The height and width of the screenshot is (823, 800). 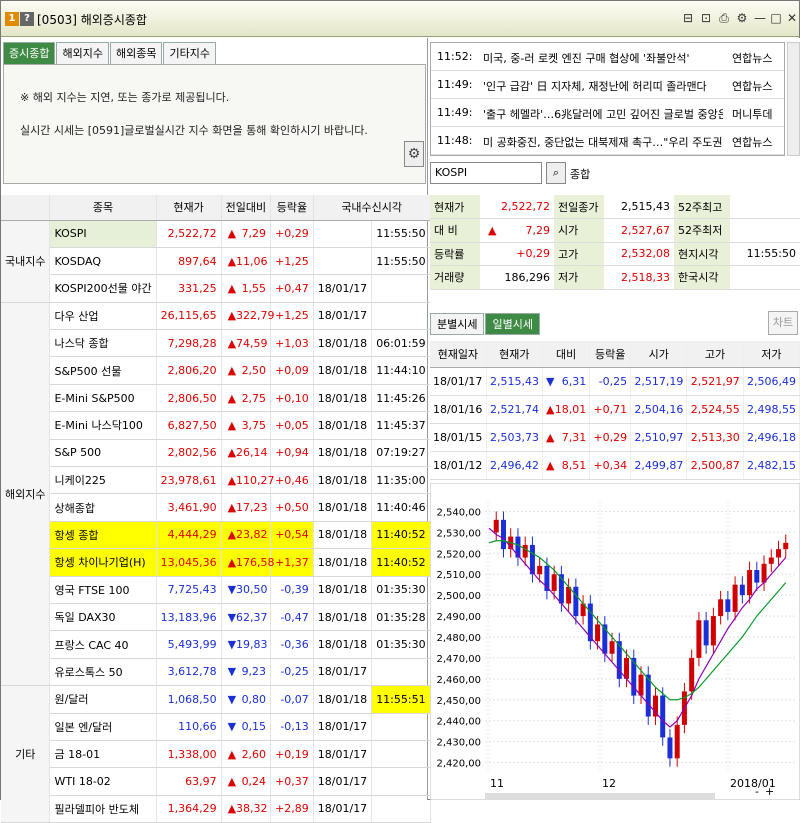 I want to click on gear-icon: ⚙, so click(x=414, y=154).